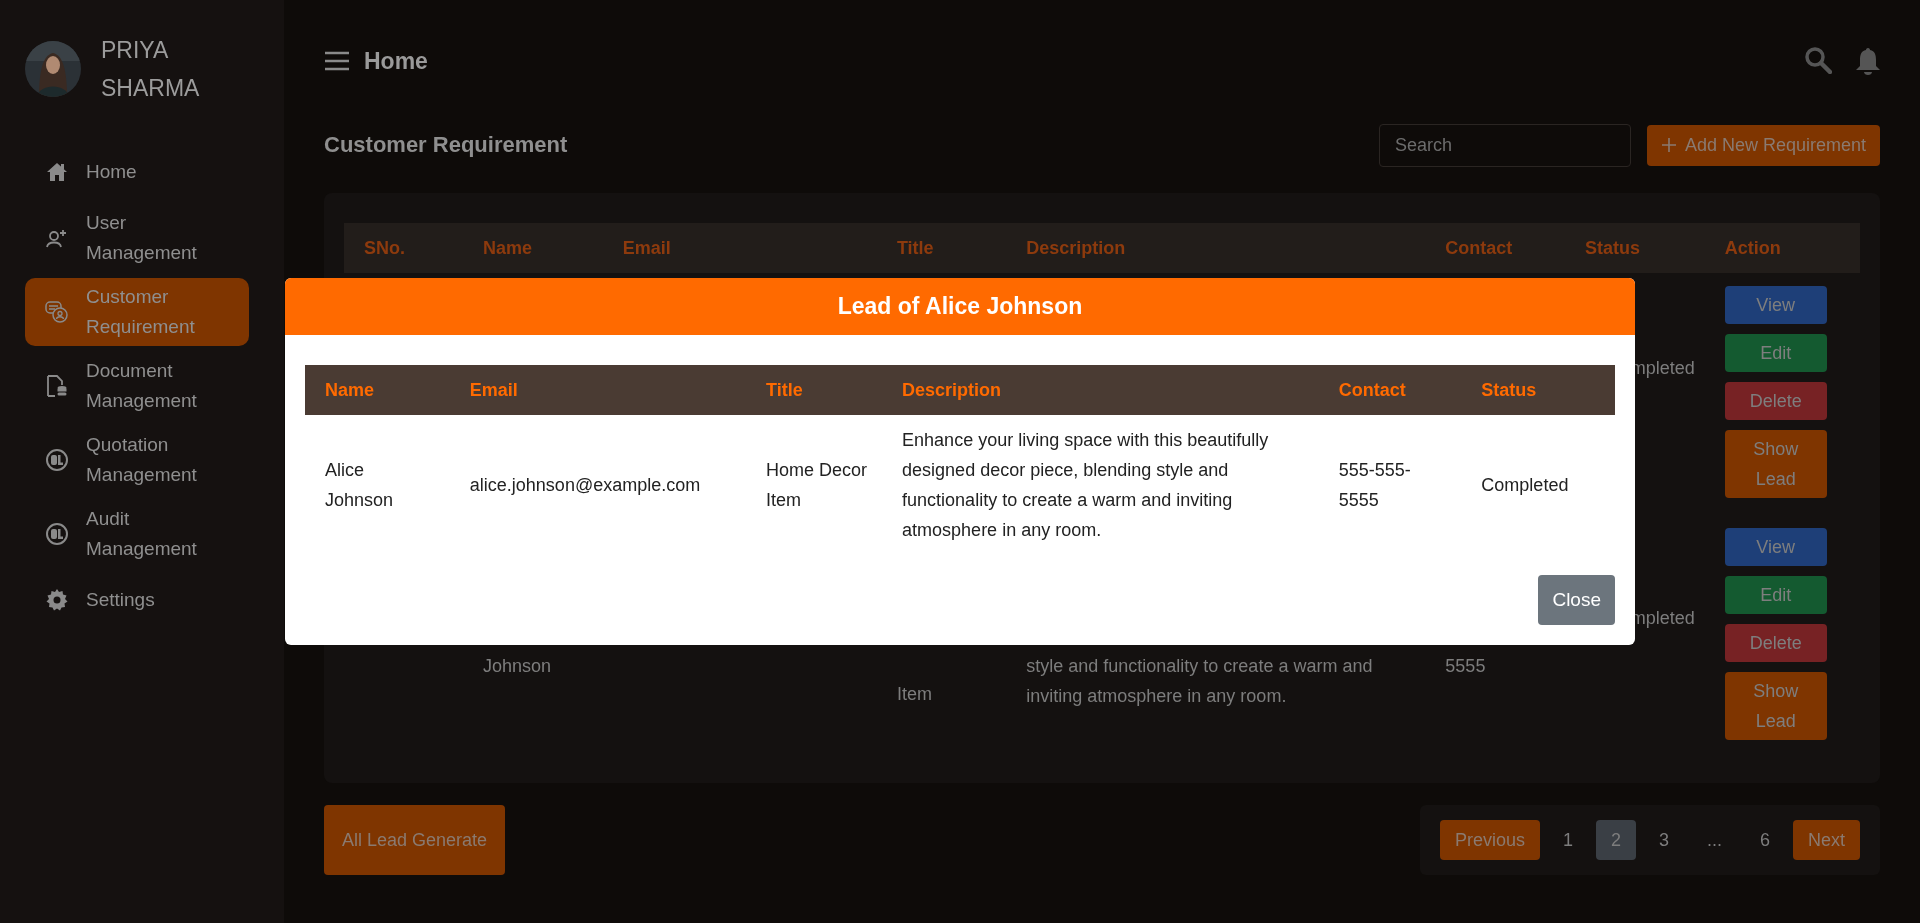  What do you see at coordinates (337, 61) in the screenshot?
I see `menu-icon` at bounding box center [337, 61].